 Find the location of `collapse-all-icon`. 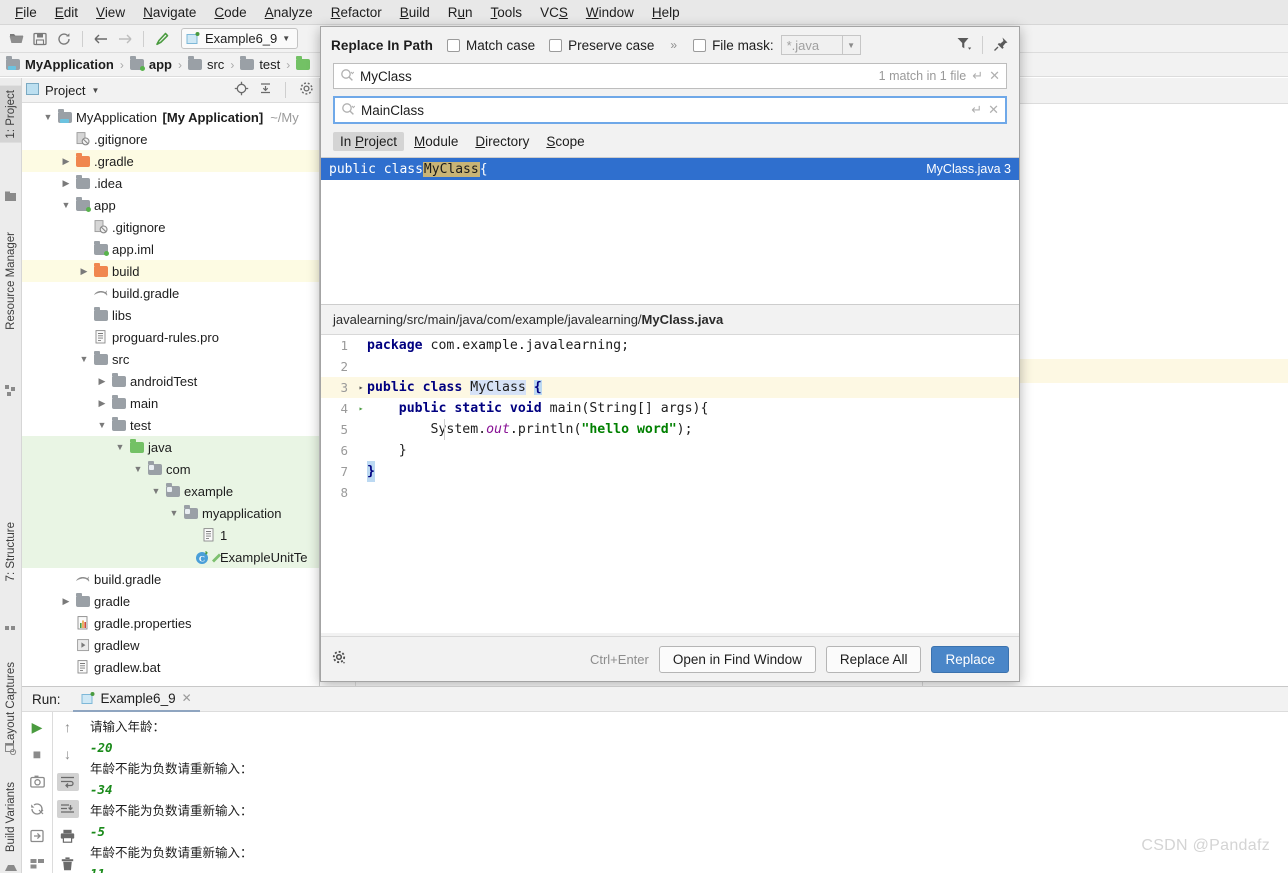

collapse-all-icon is located at coordinates (265, 90).